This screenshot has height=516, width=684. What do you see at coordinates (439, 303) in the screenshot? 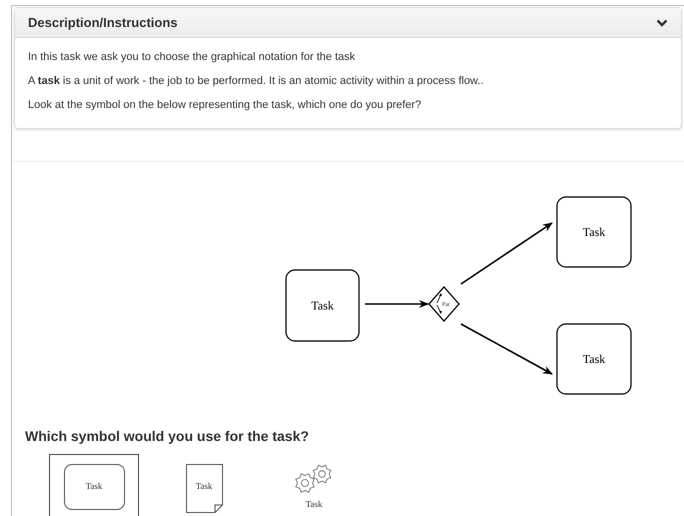
I see `gateway-arrows-icon` at bounding box center [439, 303].